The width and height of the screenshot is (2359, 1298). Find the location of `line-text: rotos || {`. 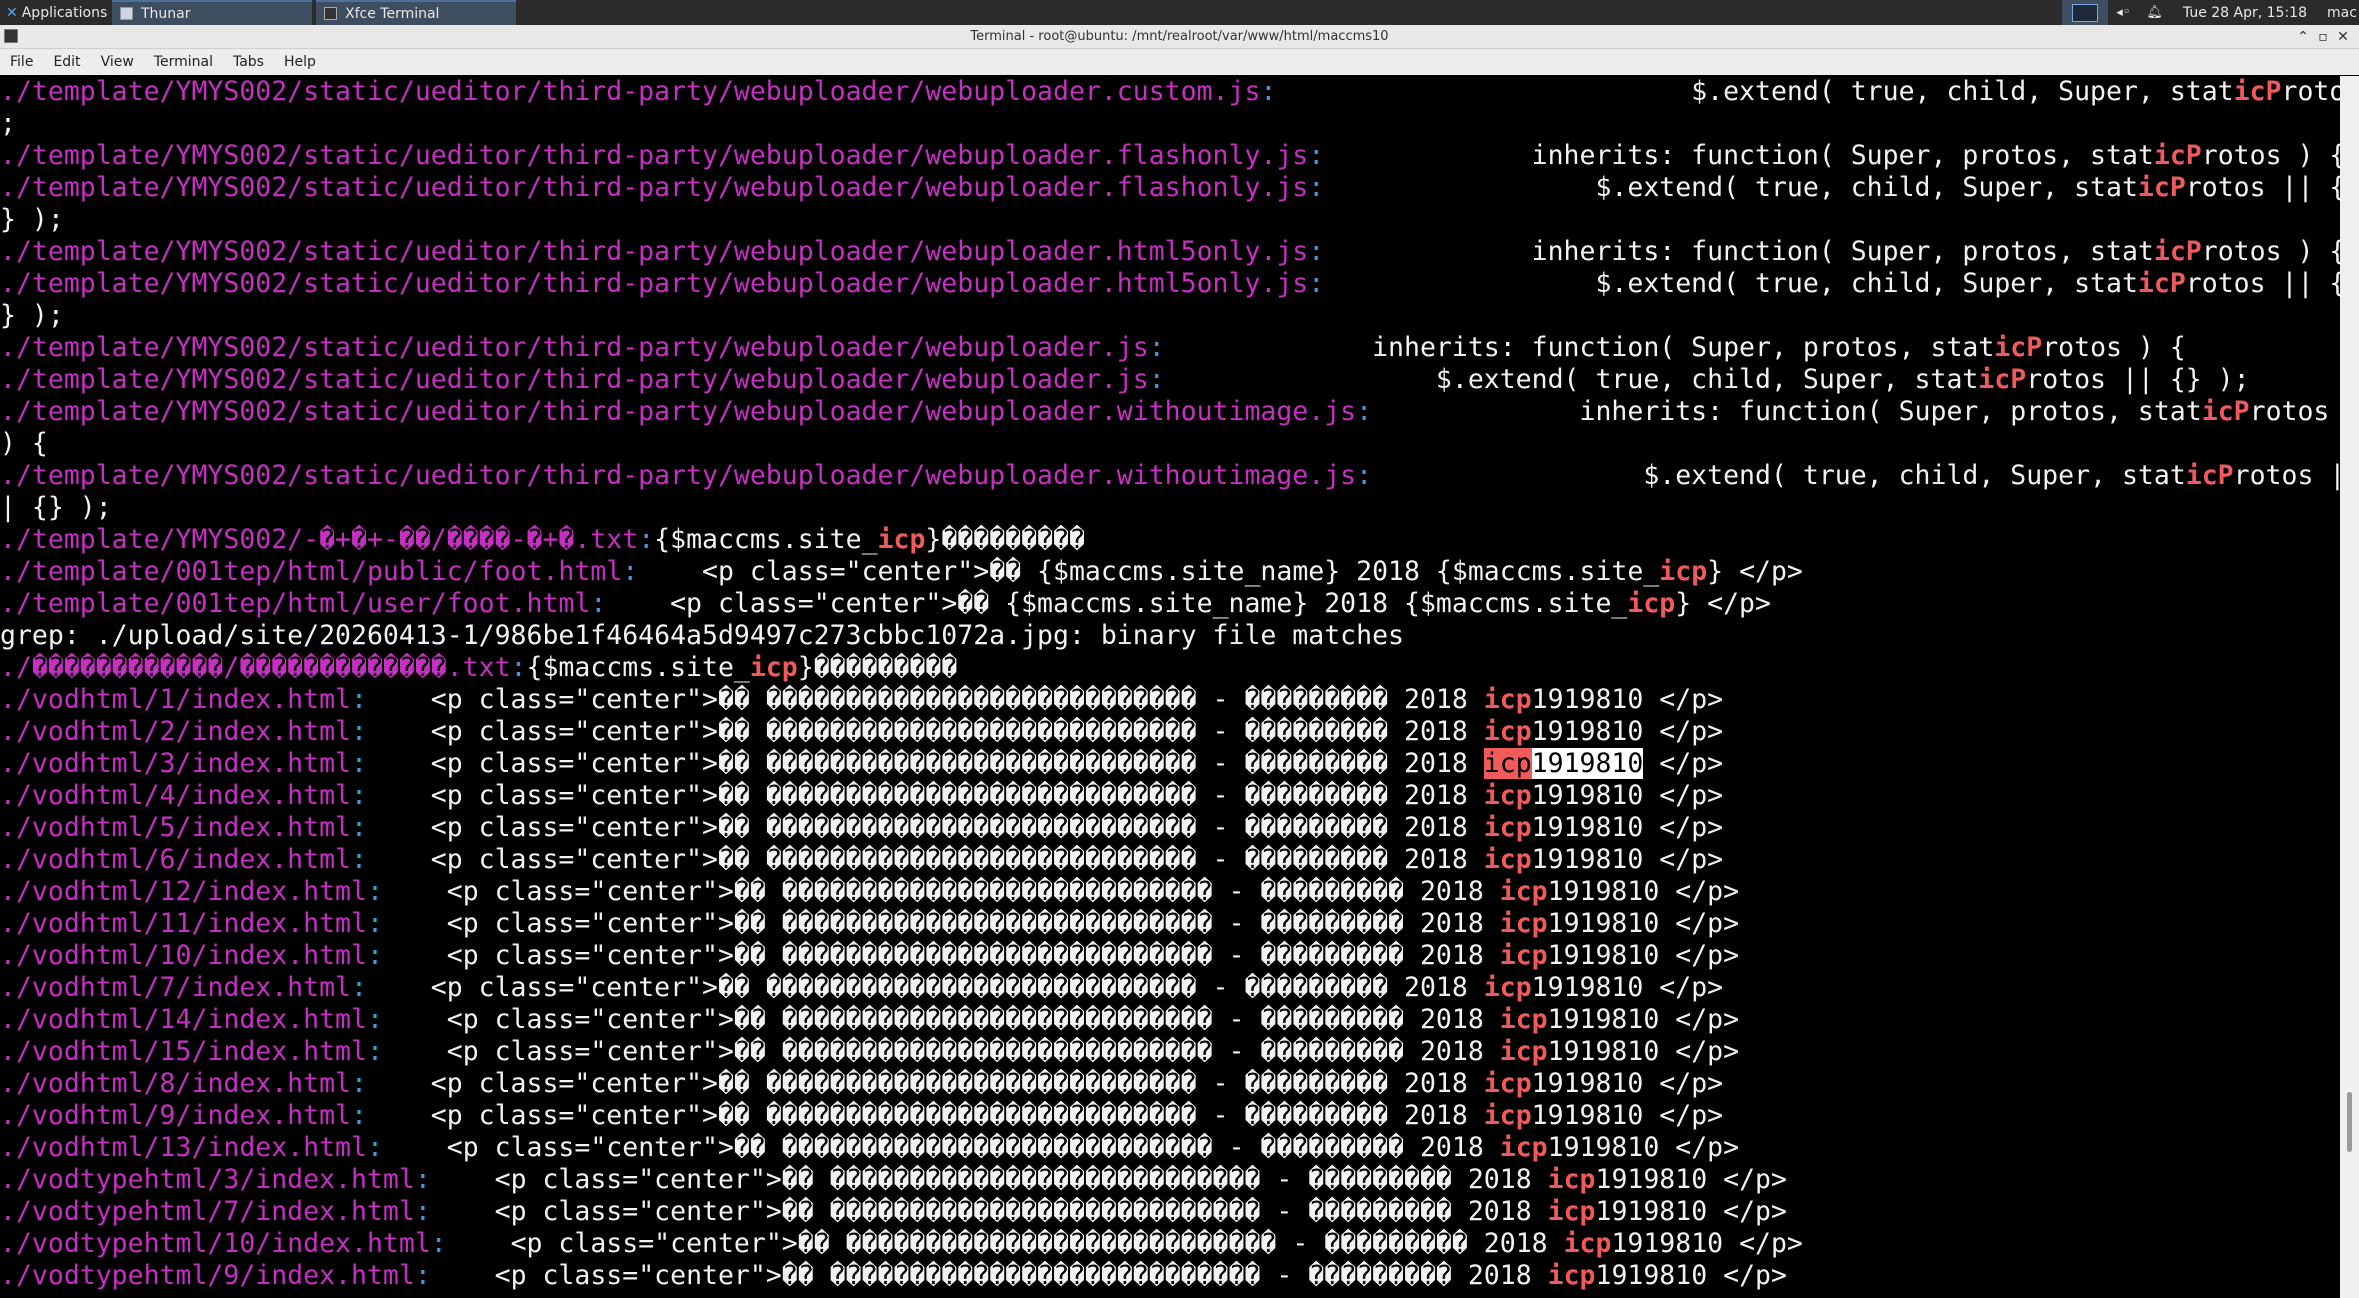

line-text: rotos || { is located at coordinates (2262, 283).